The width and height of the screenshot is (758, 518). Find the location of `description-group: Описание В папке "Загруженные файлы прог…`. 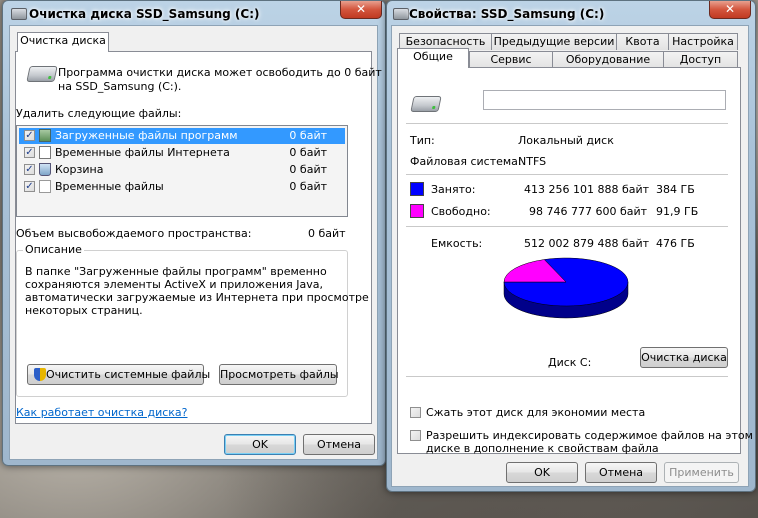

description-group: Описание В папке "Загруженные файлы прог… is located at coordinates (192, 320).